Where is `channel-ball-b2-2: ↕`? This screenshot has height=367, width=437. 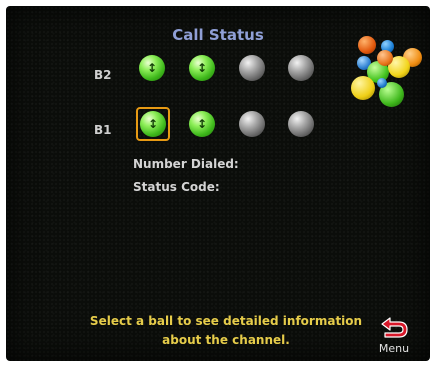 channel-ball-b2-2: ↕ is located at coordinates (202, 68).